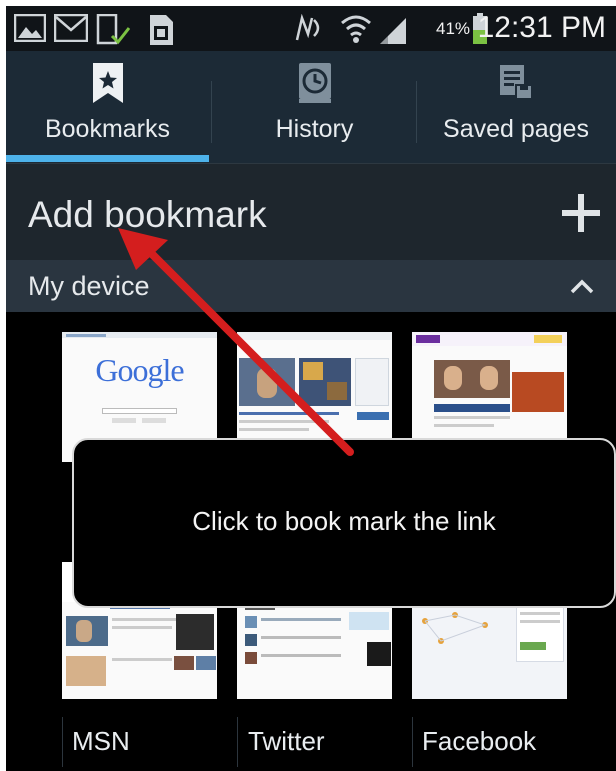  What do you see at coordinates (139, 370) in the screenshot?
I see `google-logo: Google` at bounding box center [139, 370].